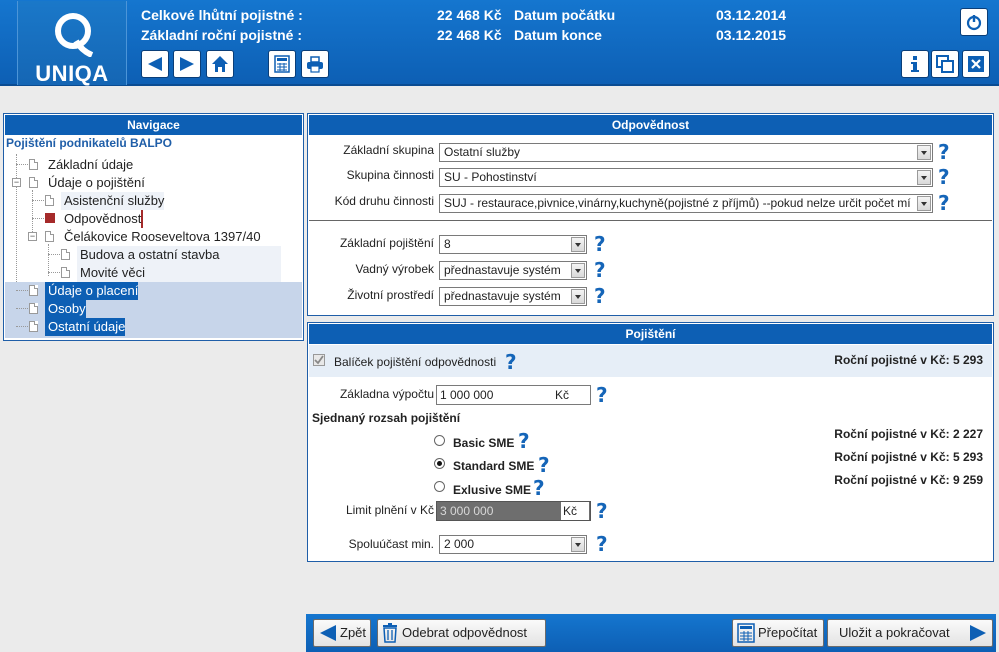 Image resolution: width=999 pixels, height=652 pixels. I want to click on forward-arrow-button, so click(187, 64).